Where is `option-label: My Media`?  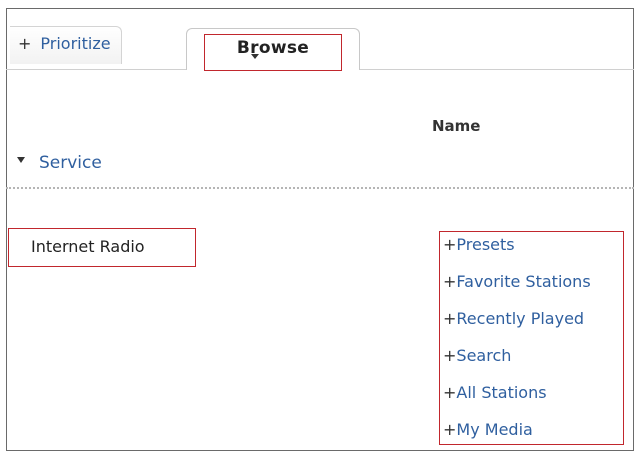 option-label: My Media is located at coordinates (494, 429).